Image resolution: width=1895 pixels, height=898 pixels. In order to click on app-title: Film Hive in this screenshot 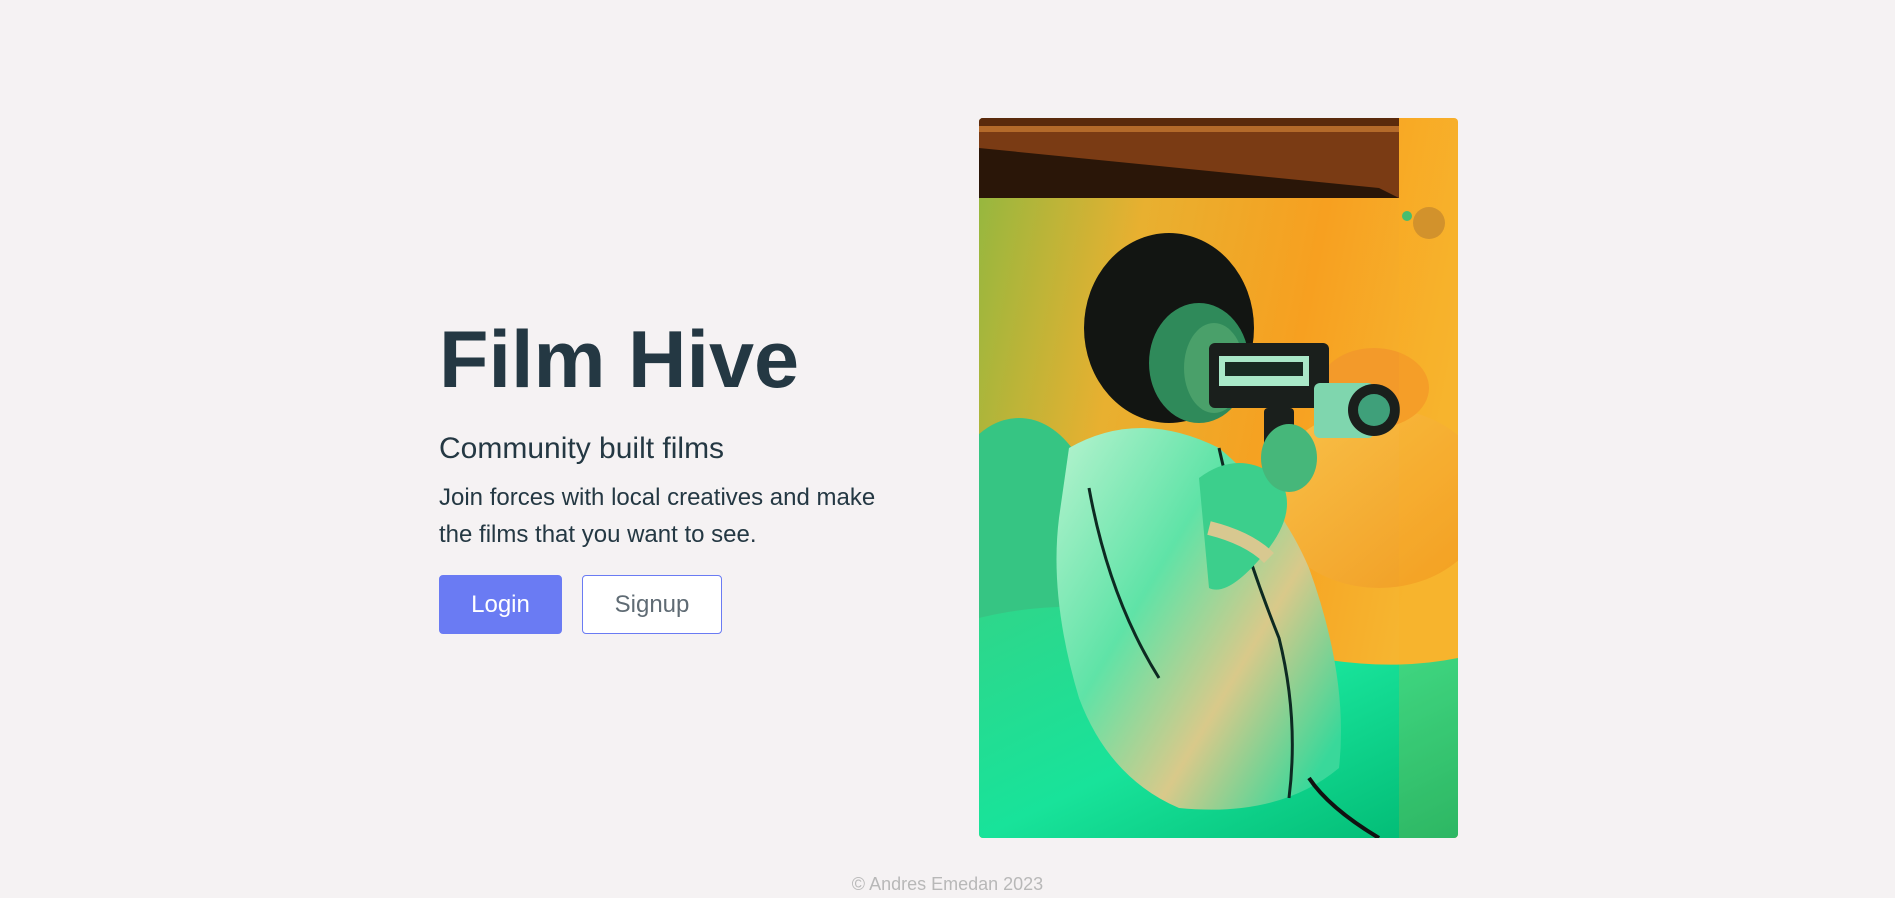, I will do `click(619, 360)`.